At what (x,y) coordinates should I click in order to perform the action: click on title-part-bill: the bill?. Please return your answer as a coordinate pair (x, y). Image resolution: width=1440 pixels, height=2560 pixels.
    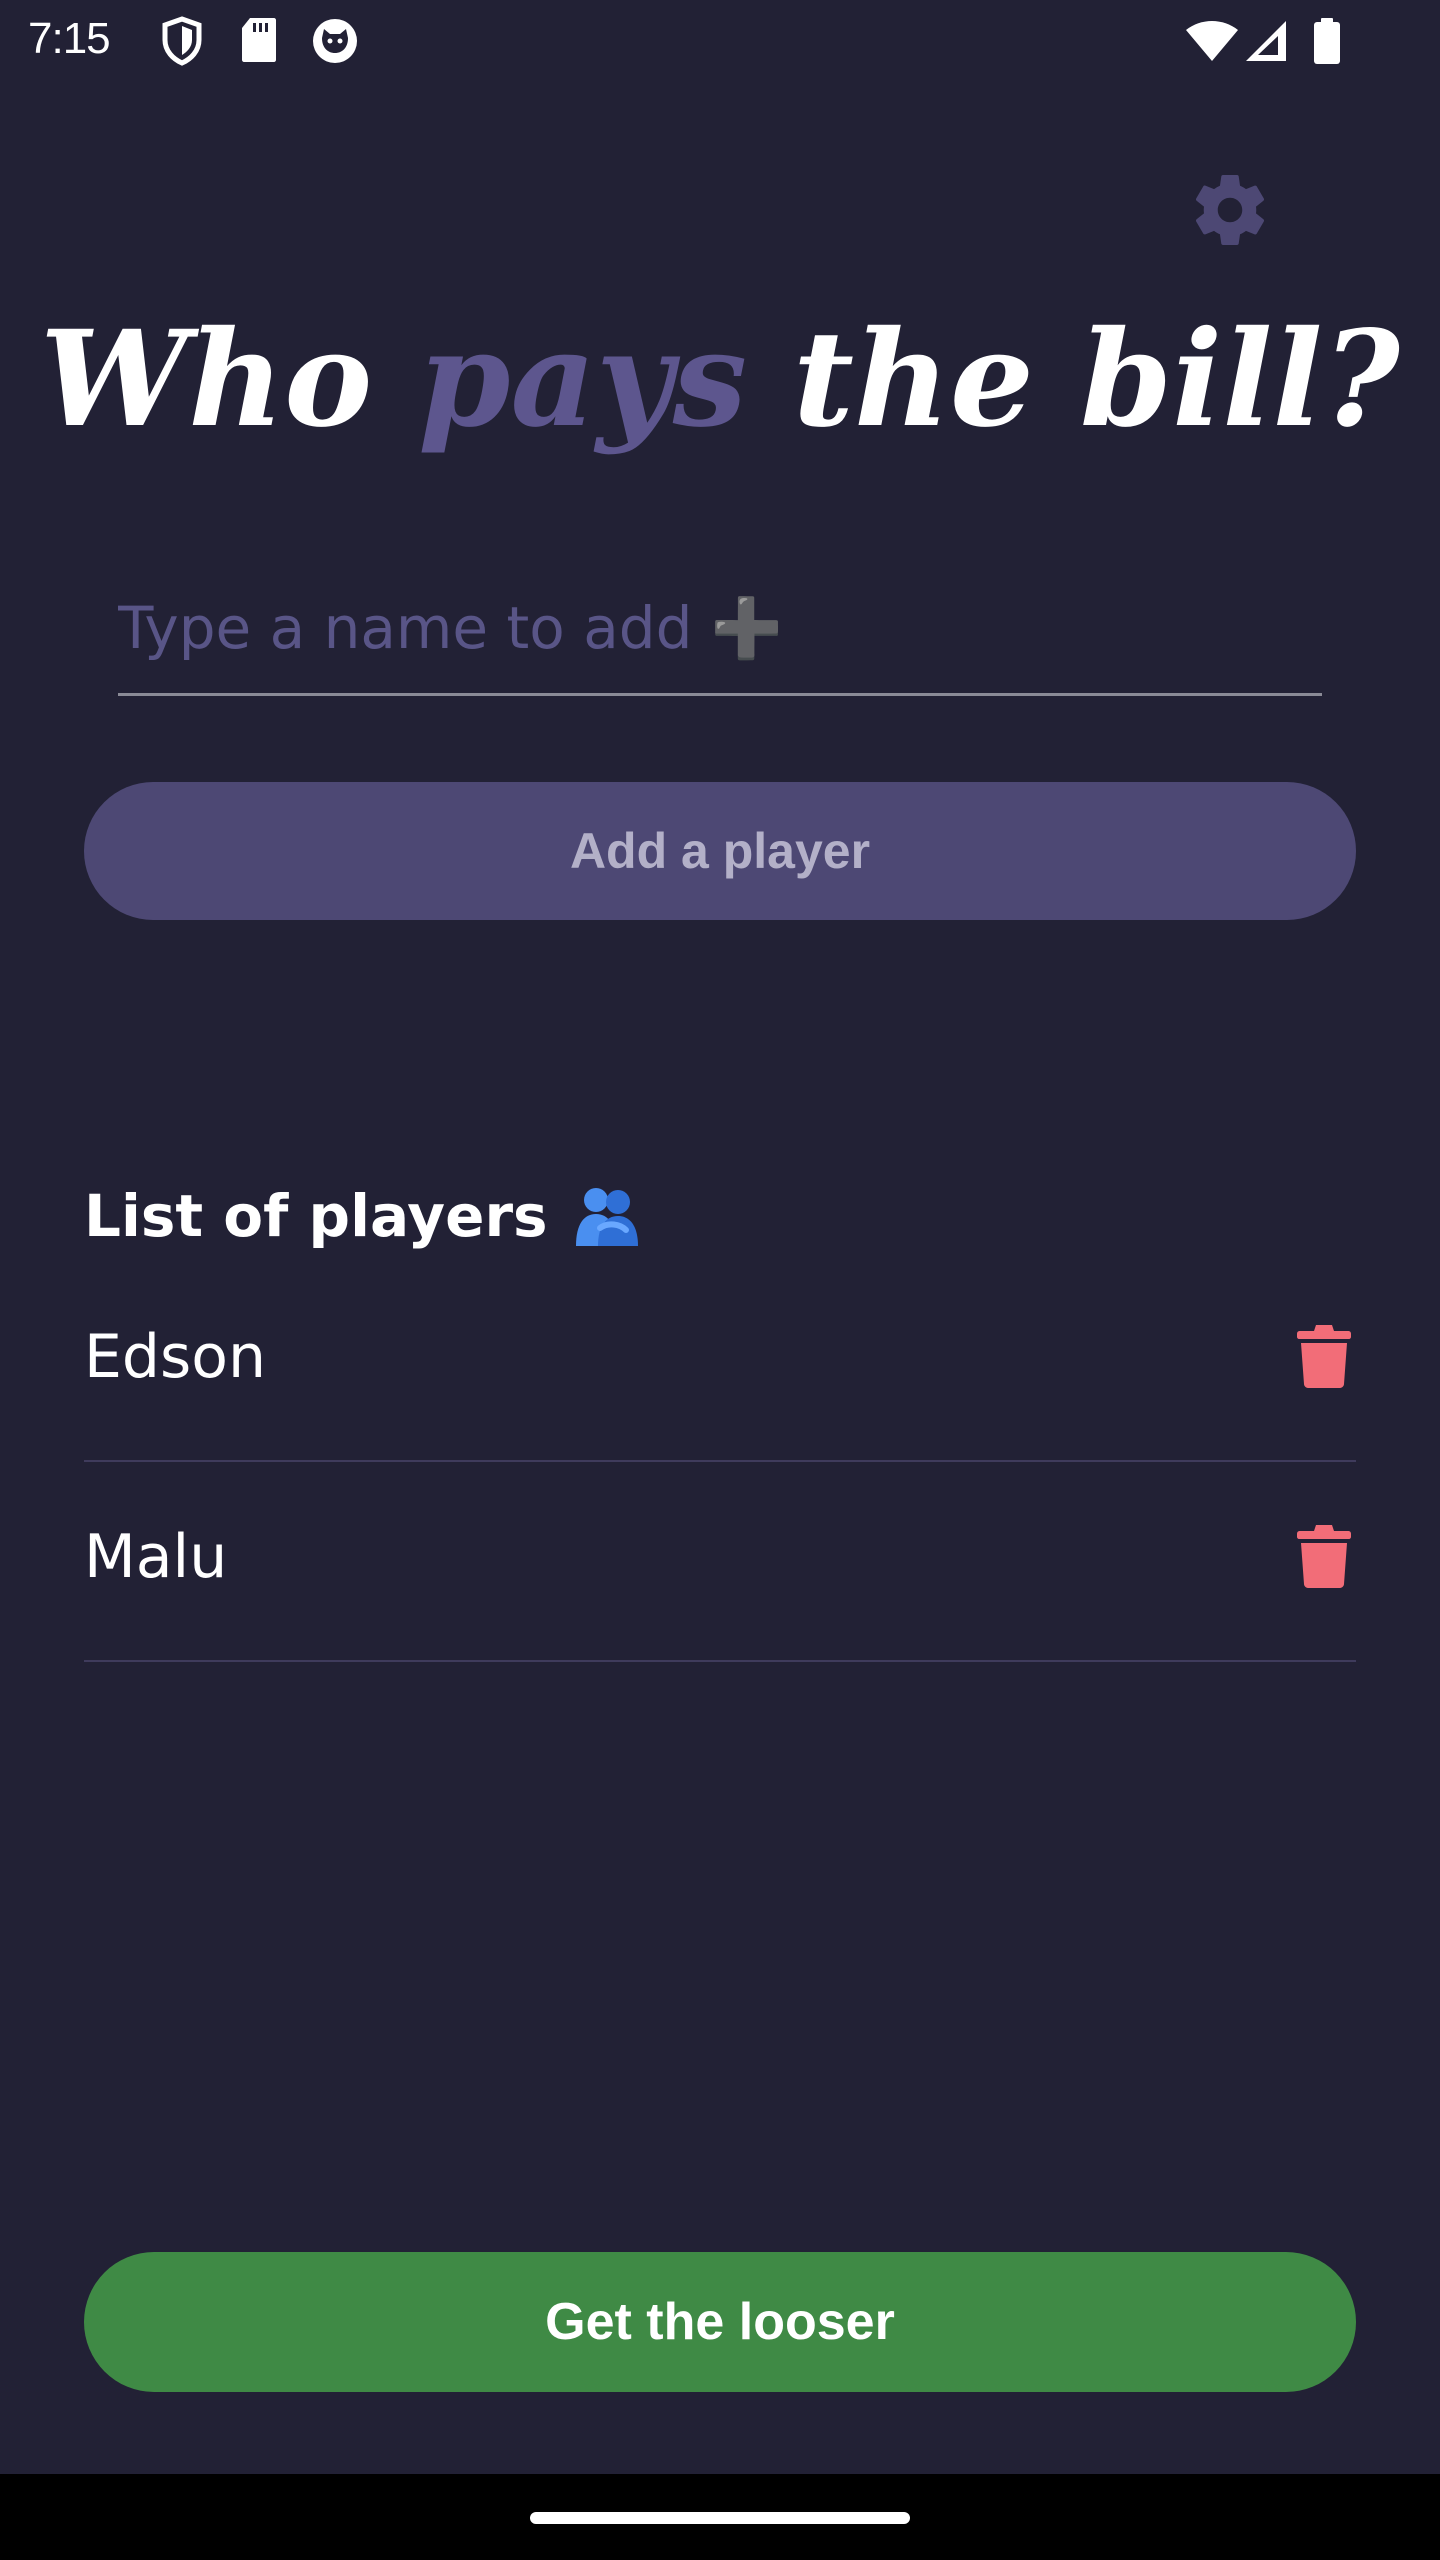
    Looking at the image, I should click on (1073, 379).